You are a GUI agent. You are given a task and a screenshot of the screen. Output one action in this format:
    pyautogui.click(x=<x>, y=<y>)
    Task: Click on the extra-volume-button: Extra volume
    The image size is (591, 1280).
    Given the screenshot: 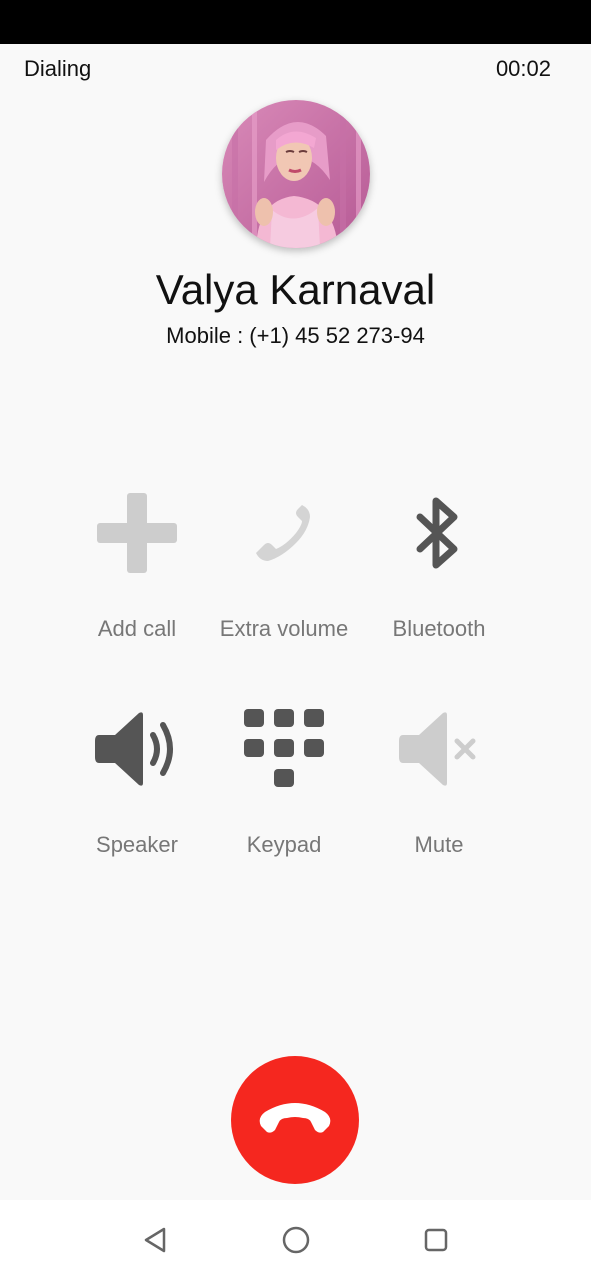 What is the action you would take?
    pyautogui.click(x=284, y=565)
    